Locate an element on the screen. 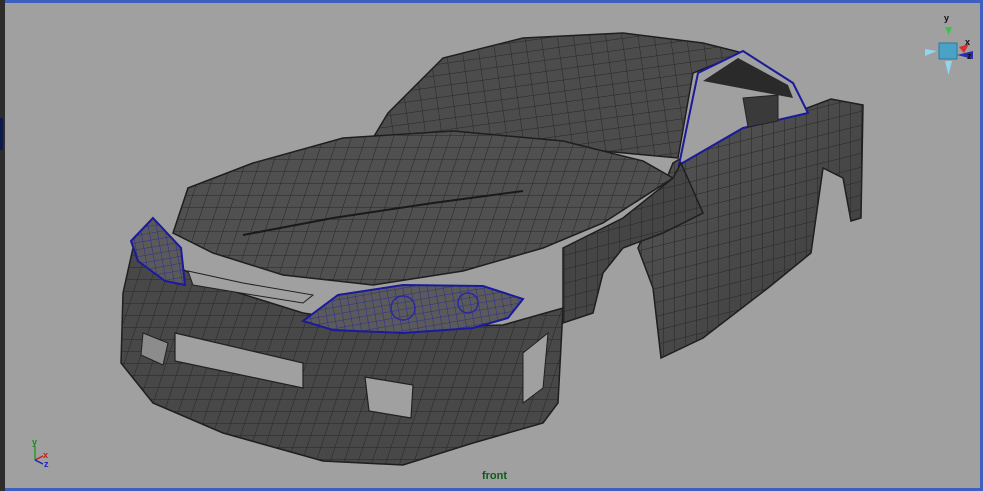 The height and width of the screenshot is (491, 983). view-cube-z-label: z is located at coordinates (969, 56).